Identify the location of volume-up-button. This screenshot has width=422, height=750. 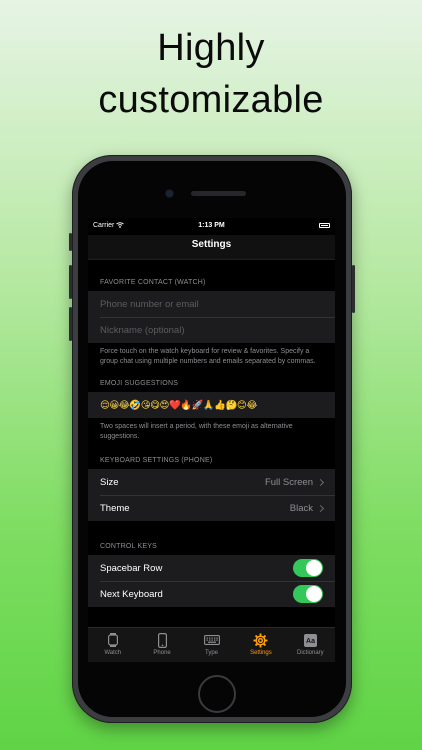
(70, 282).